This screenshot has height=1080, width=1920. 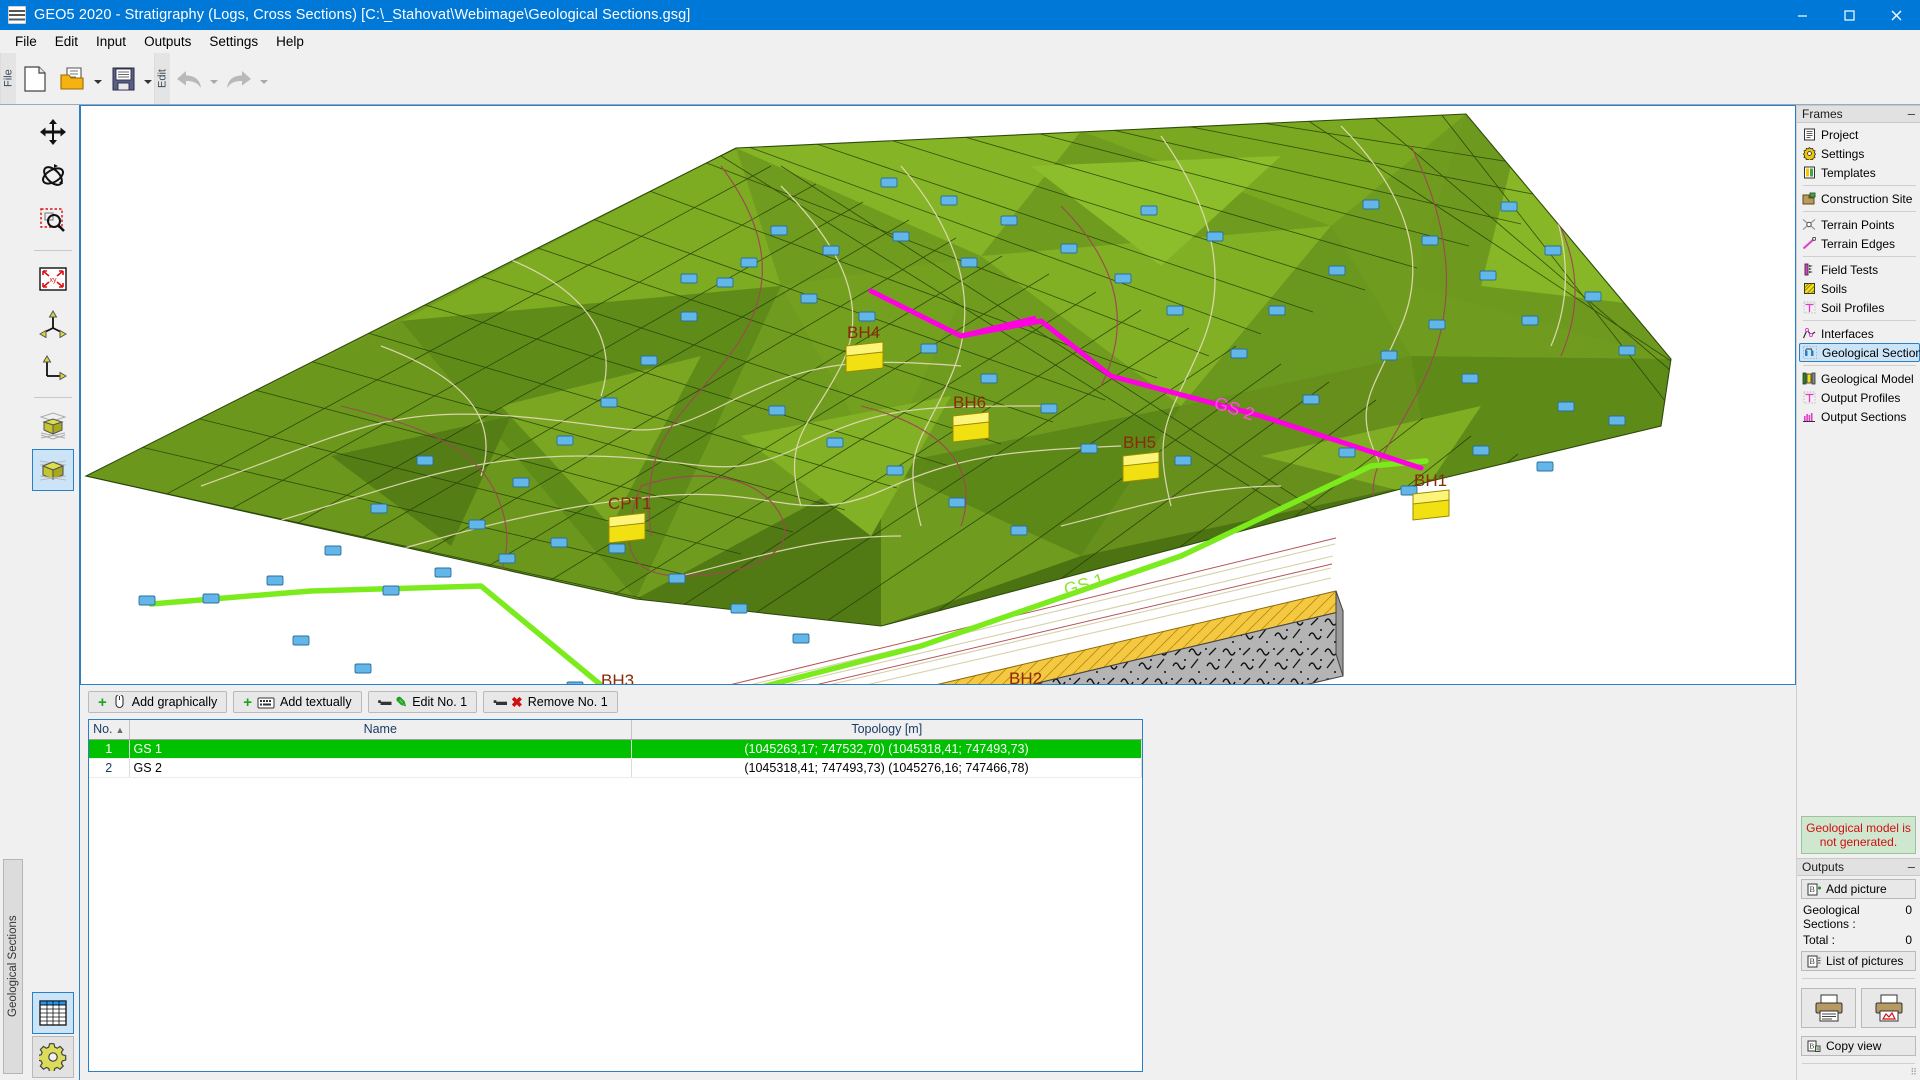 I want to click on menu-item-help: Help, so click(x=290, y=41).